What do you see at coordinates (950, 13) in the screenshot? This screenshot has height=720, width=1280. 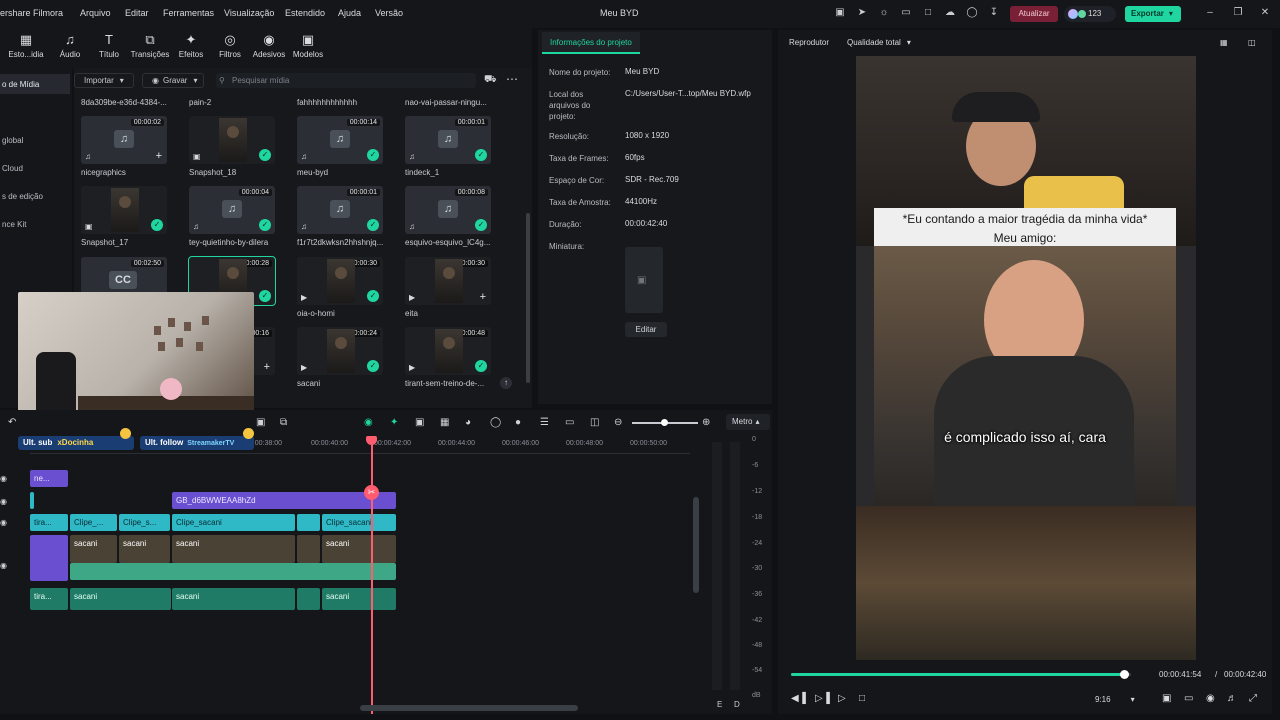 I see `cloud-icon: ☁` at bounding box center [950, 13].